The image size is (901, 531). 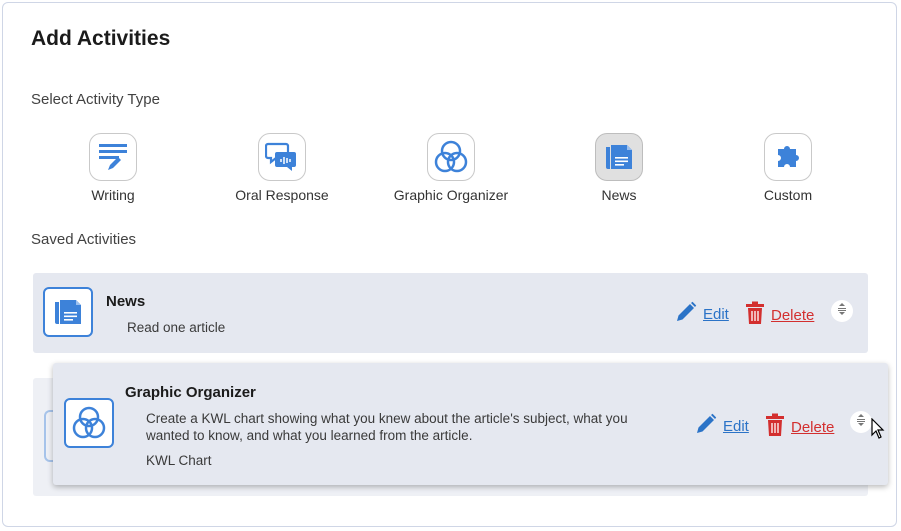 I want to click on saved-activity-news: News Read one article Edit Delete, so click(x=450, y=313).